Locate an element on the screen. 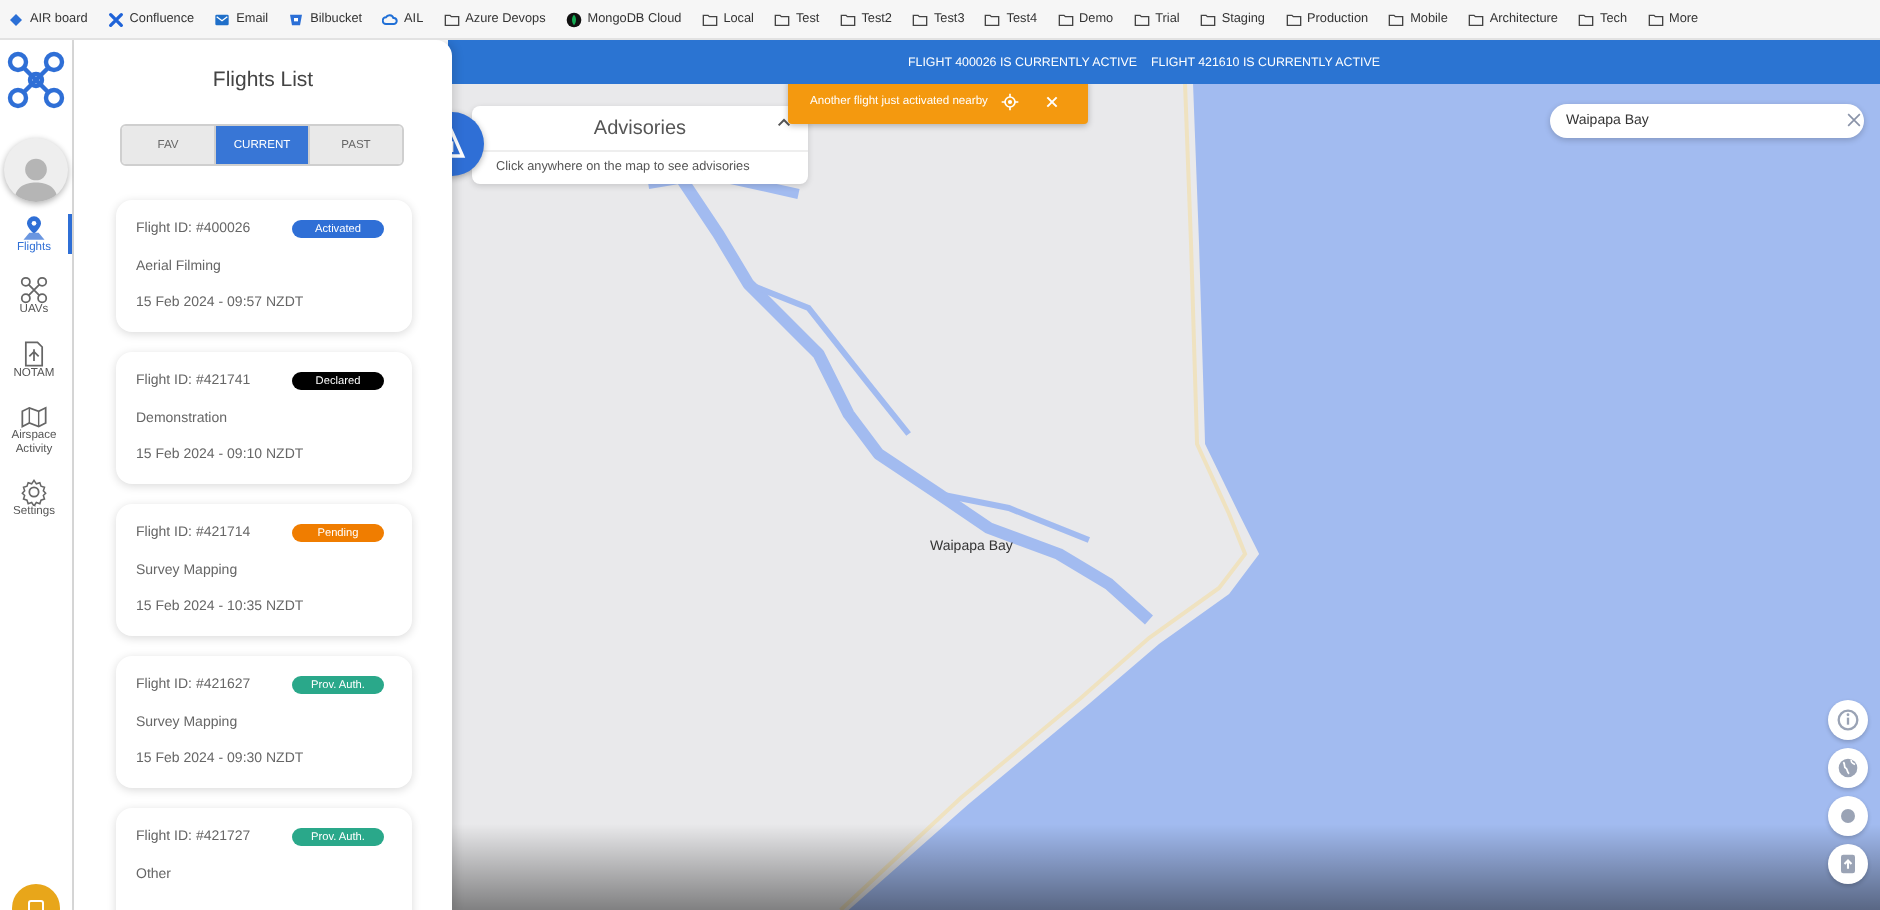  diamond-icon is located at coordinates (16, 19).